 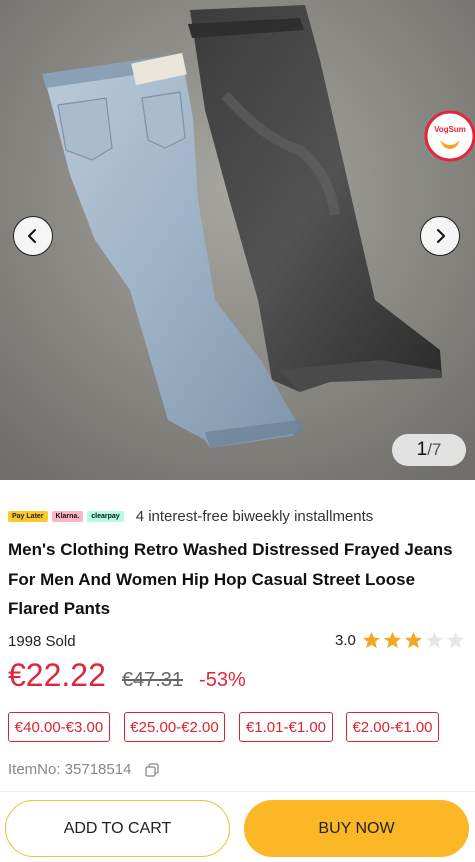 I want to click on item-number: ItemNo: 35718514, so click(x=84, y=769).